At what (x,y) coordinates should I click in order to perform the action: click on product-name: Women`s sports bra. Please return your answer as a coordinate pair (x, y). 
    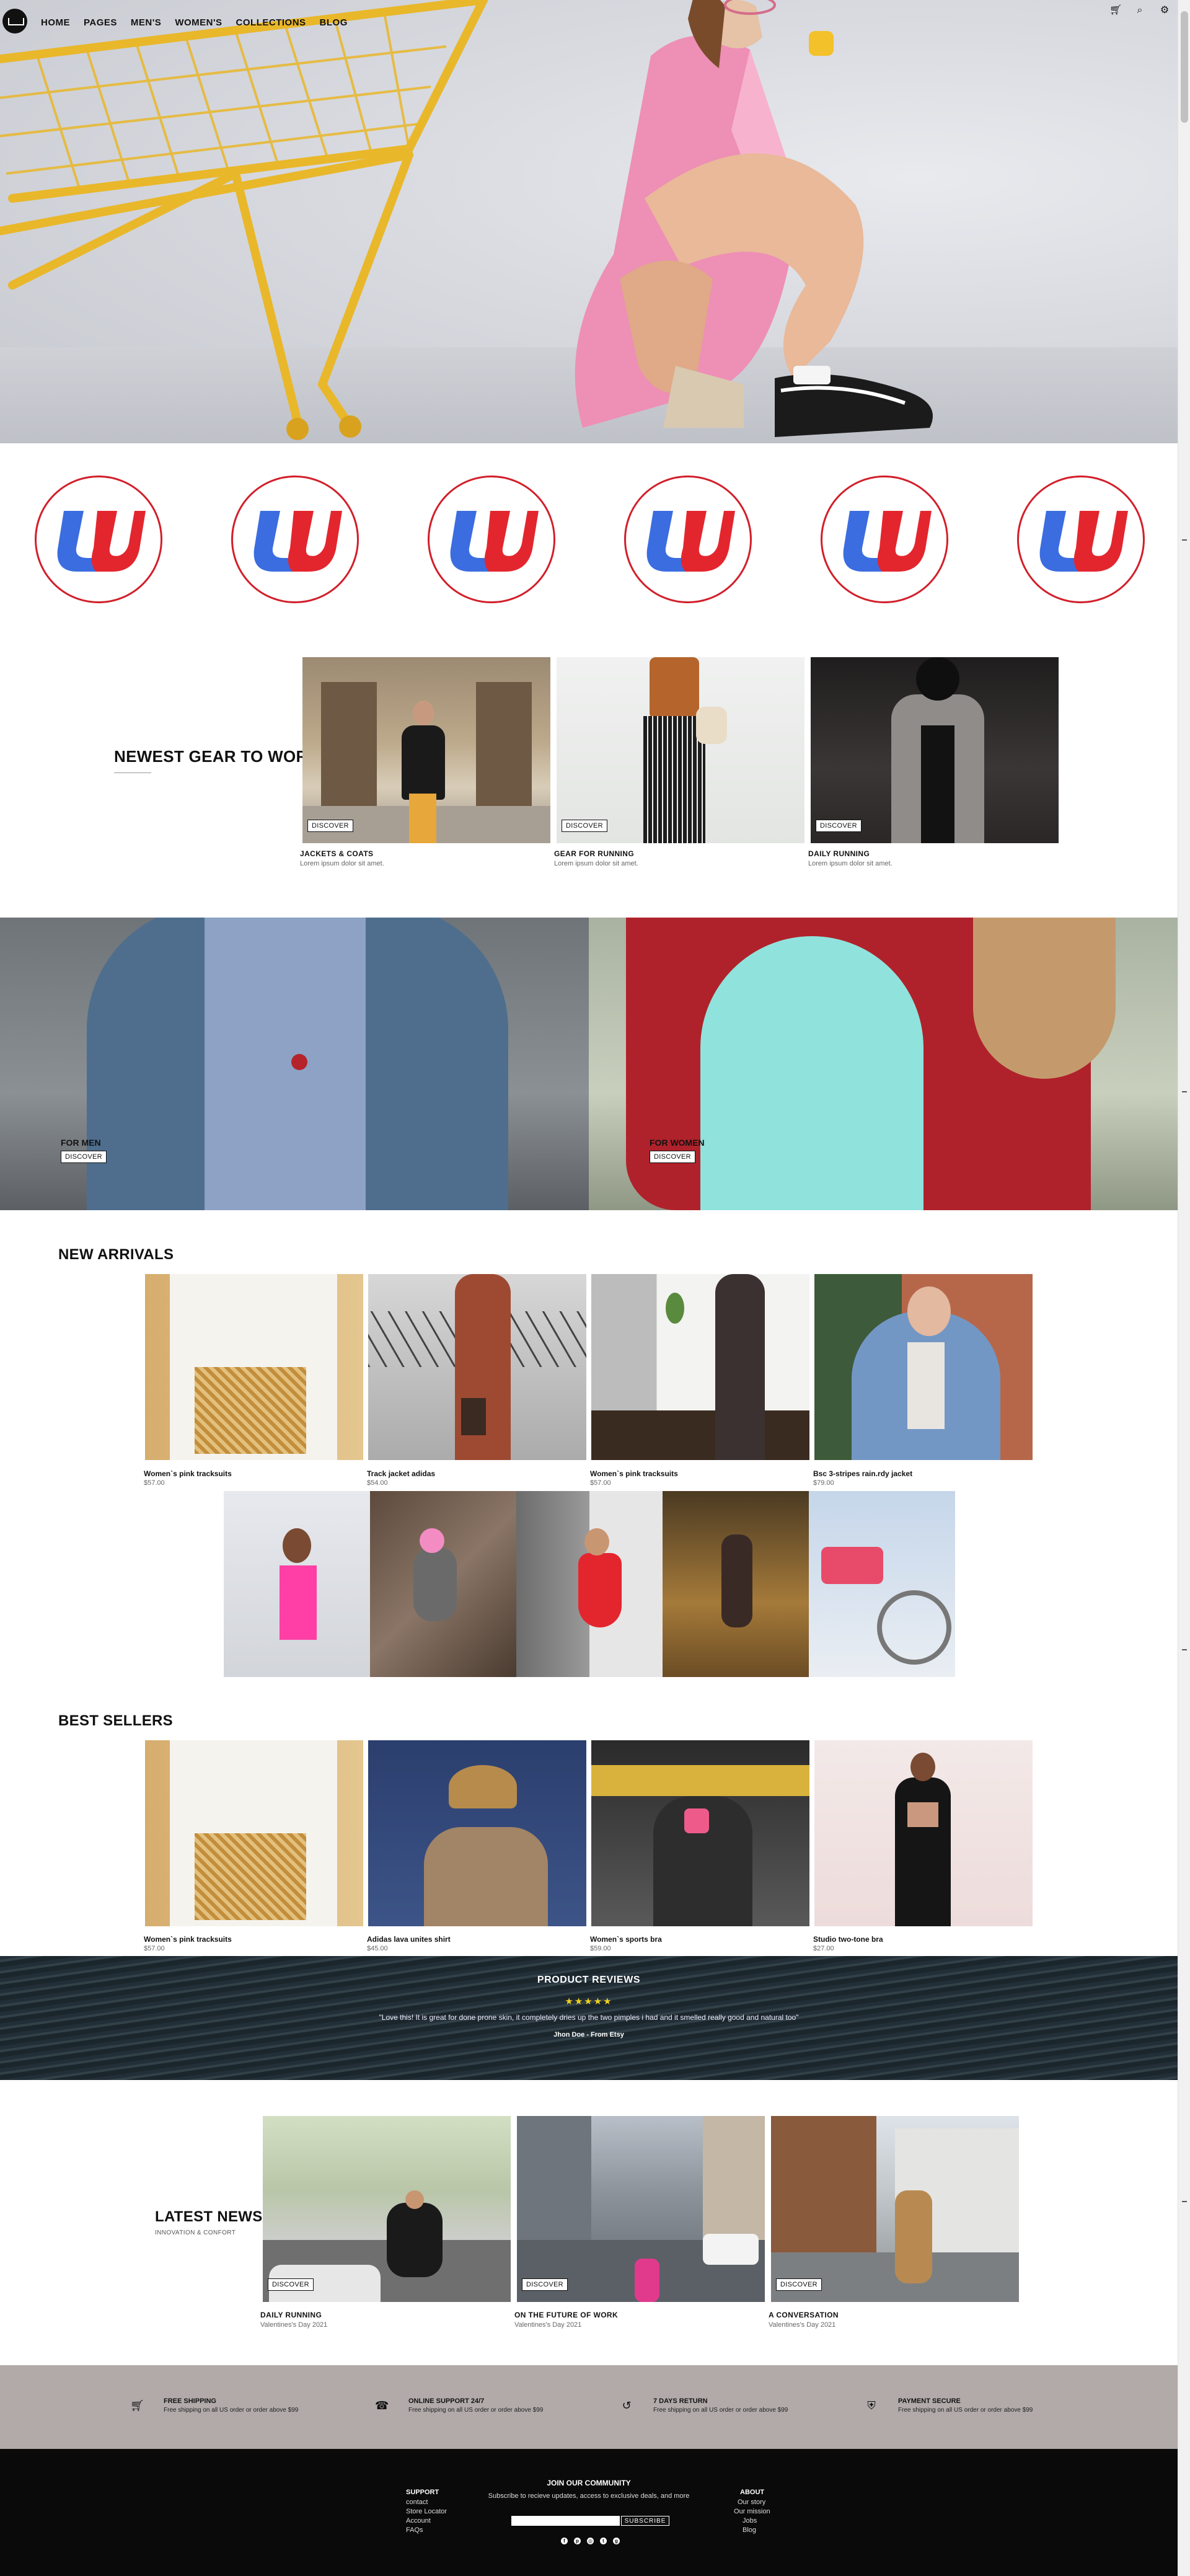
    Looking at the image, I should click on (626, 1939).